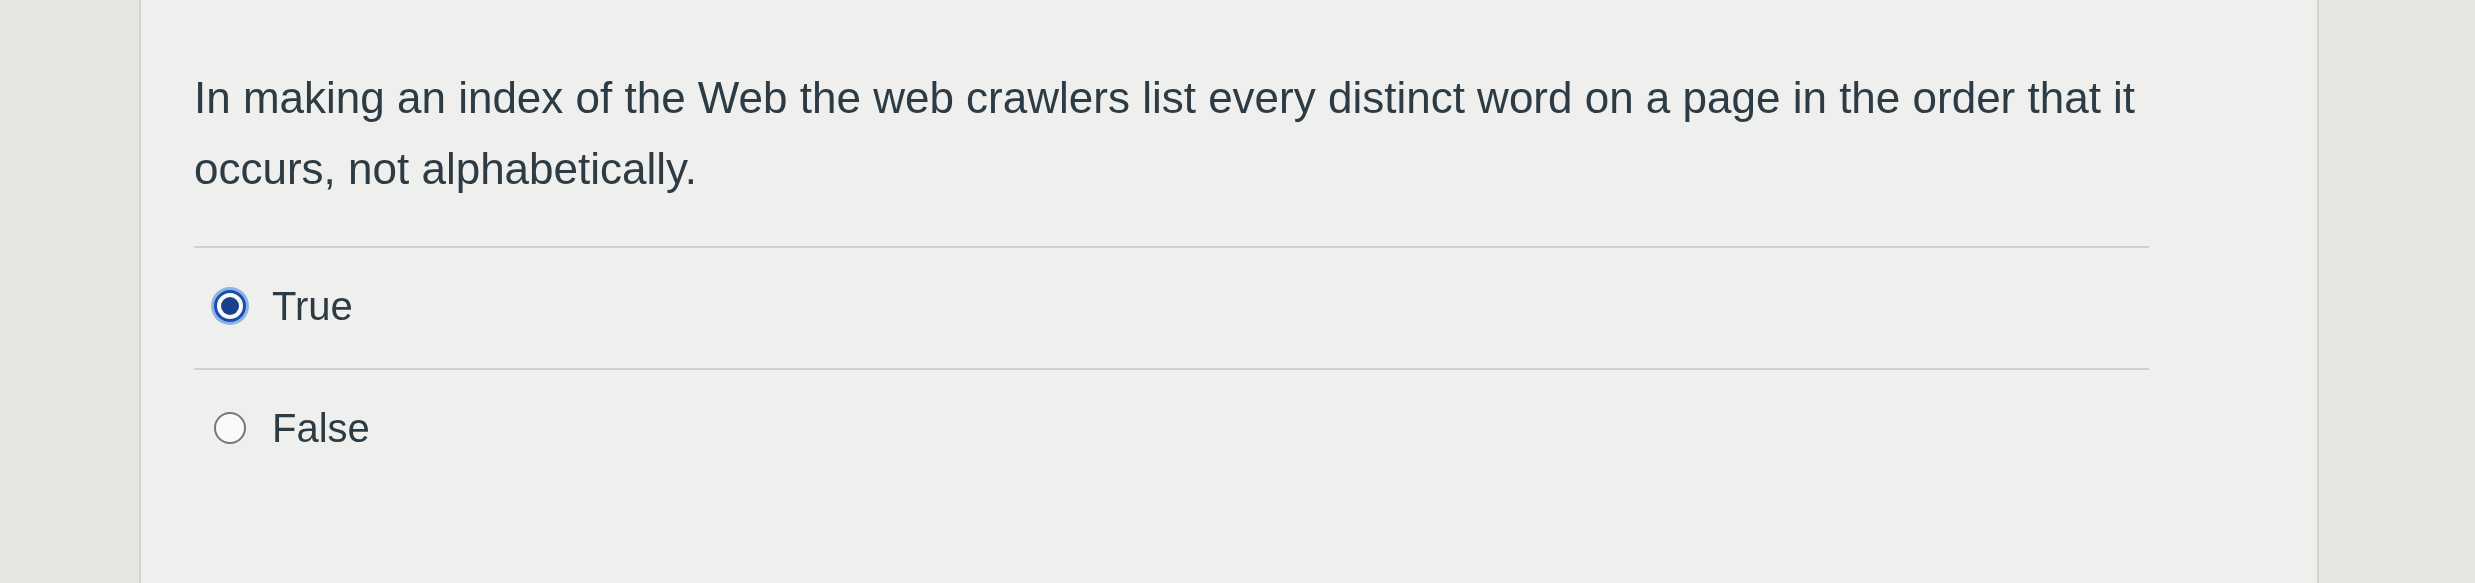  I want to click on option-label: False, so click(321, 428).